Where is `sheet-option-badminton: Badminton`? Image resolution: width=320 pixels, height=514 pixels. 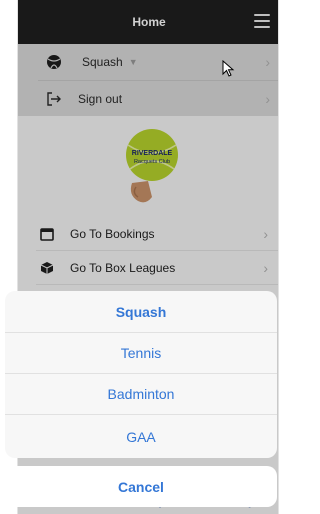
sheet-option-badminton: Badminton is located at coordinates (141, 393).